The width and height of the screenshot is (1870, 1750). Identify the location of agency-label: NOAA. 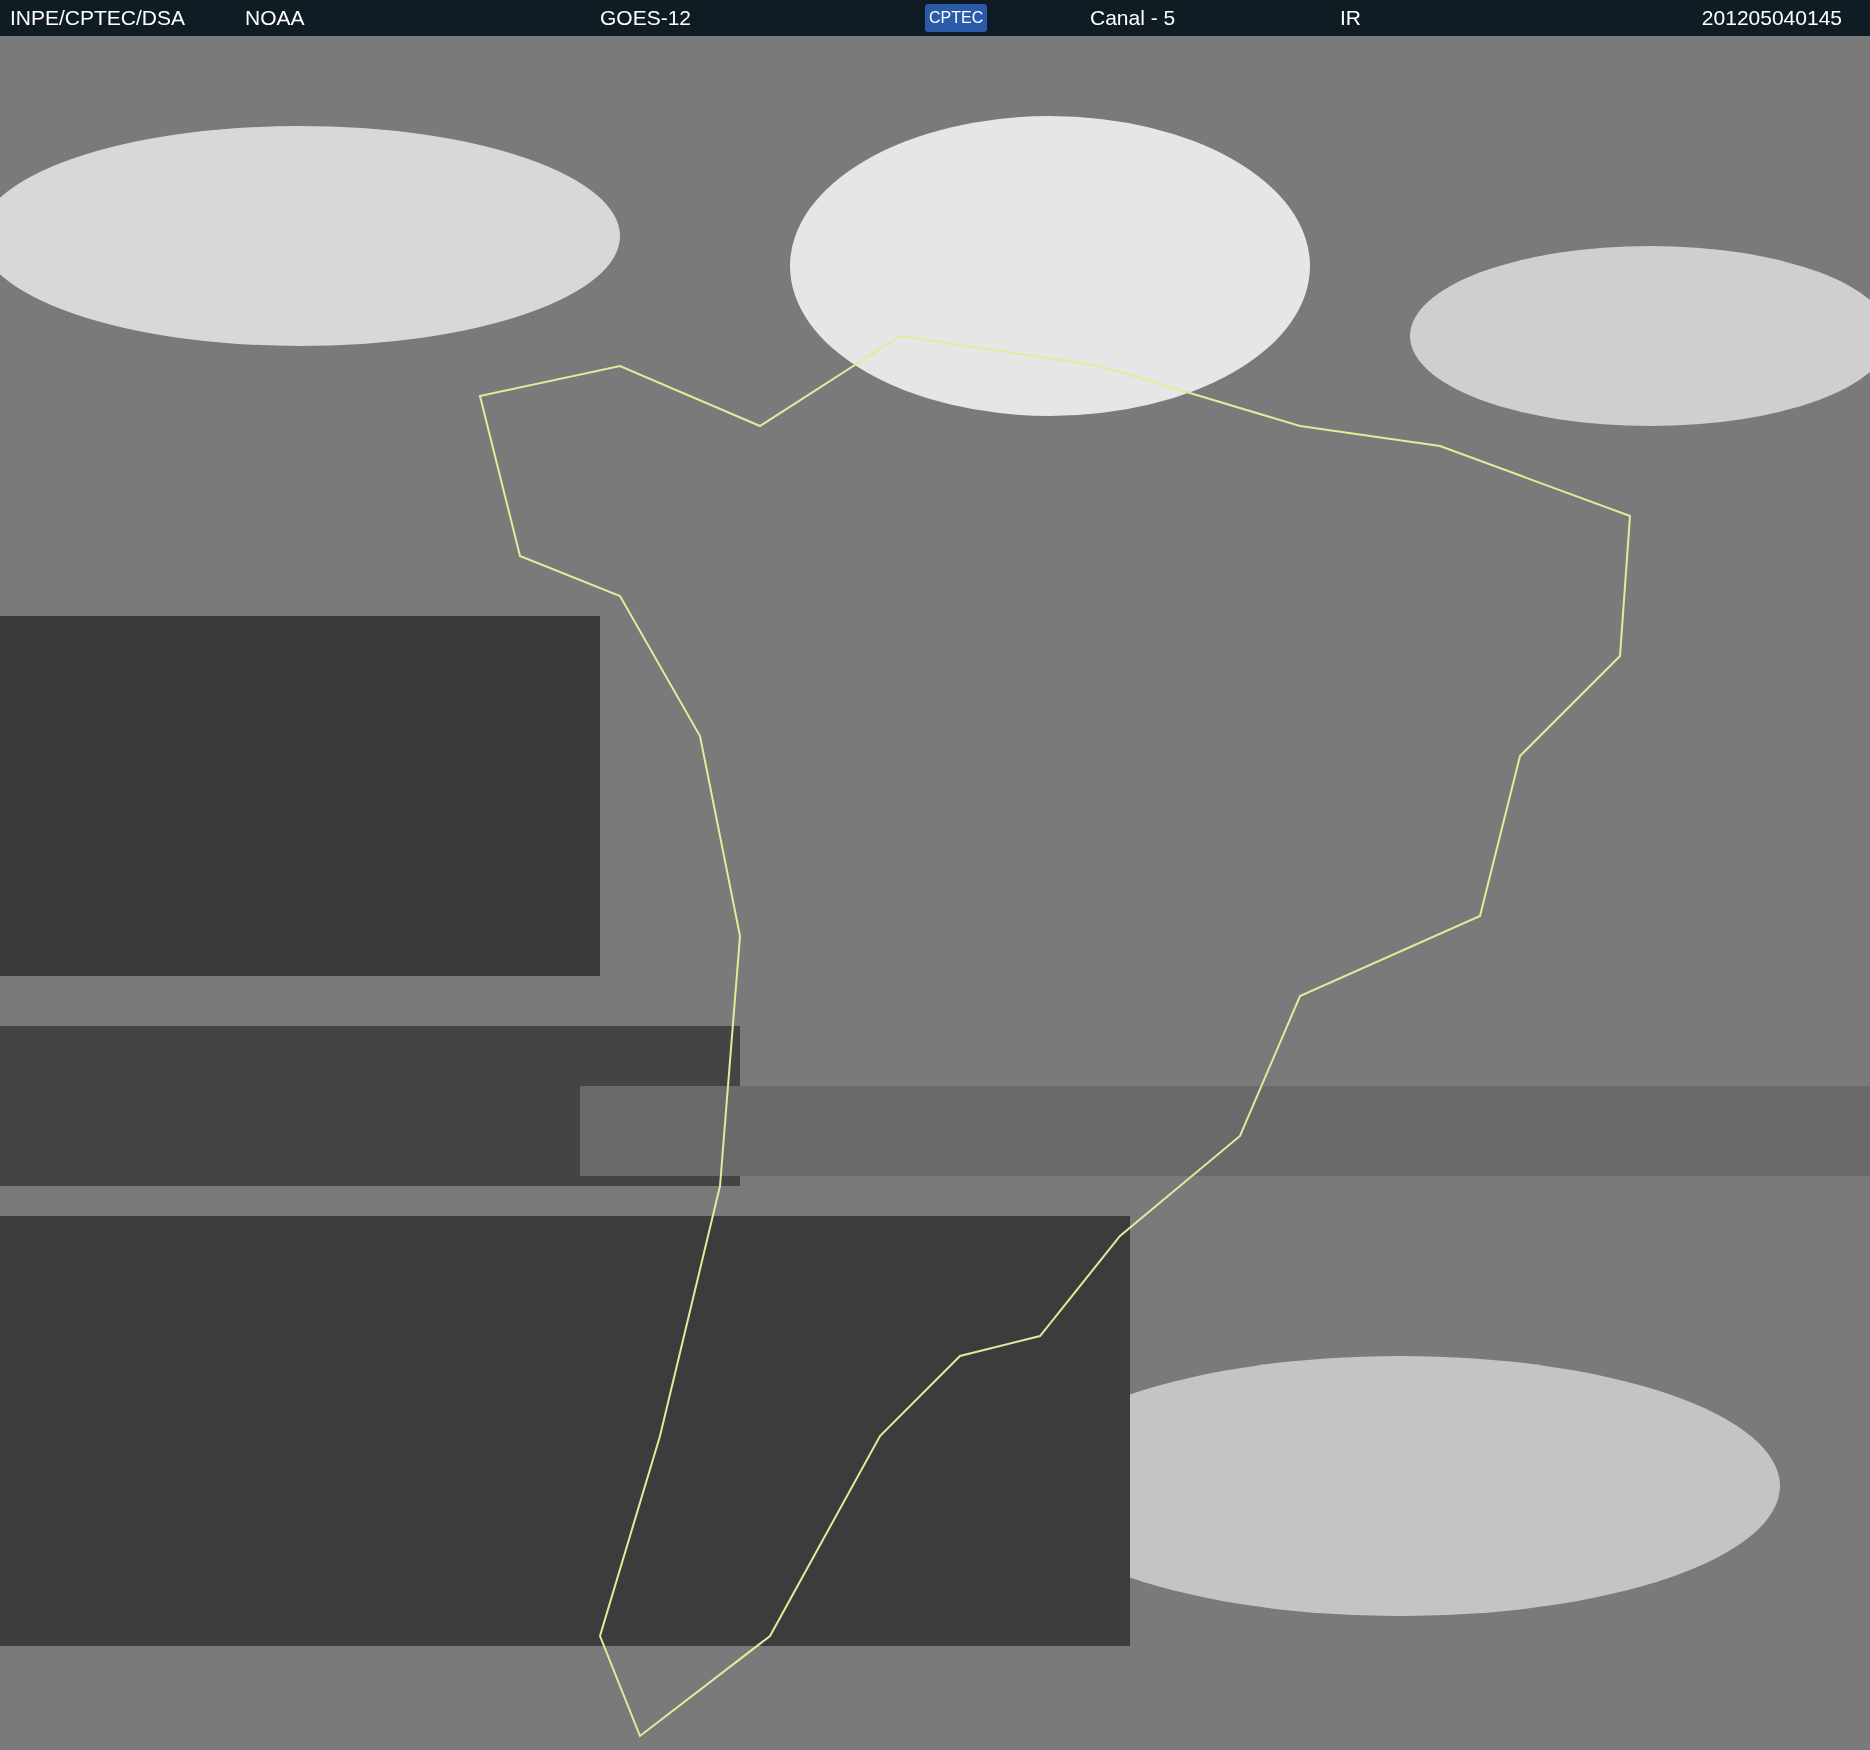
(275, 18).